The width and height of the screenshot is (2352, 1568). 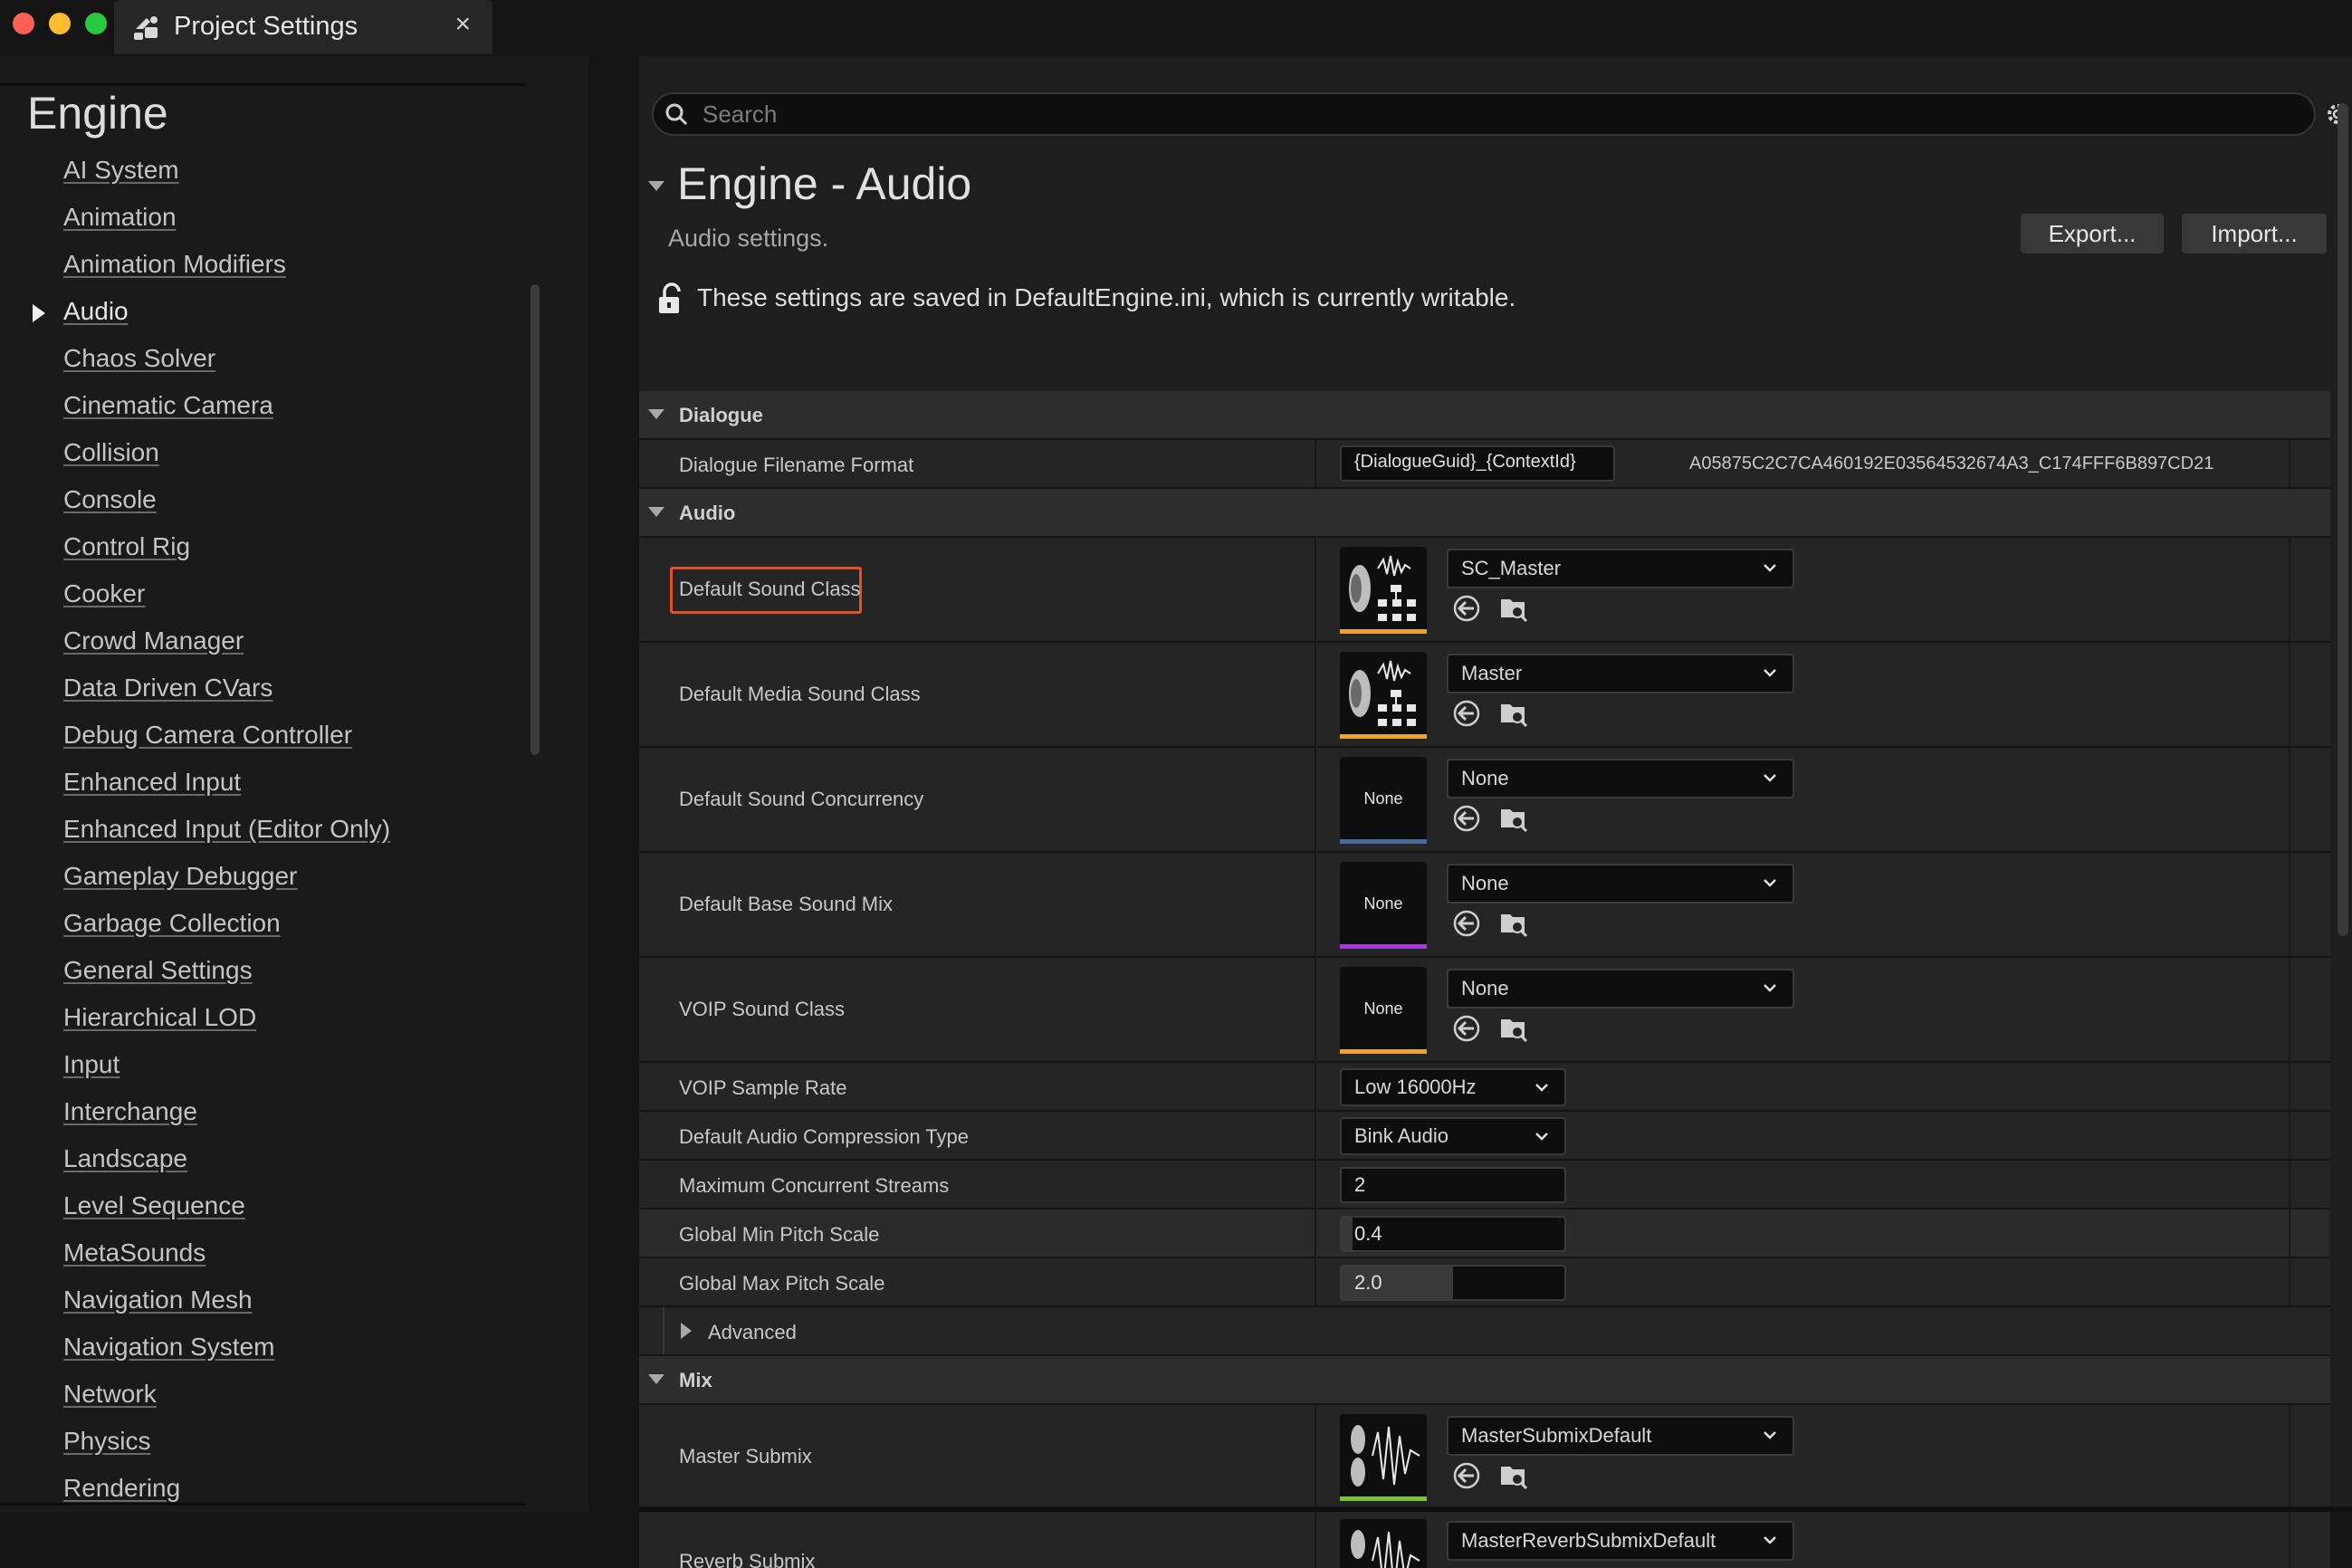 I want to click on advanced-expander: Advanced, so click(x=1484, y=1331).